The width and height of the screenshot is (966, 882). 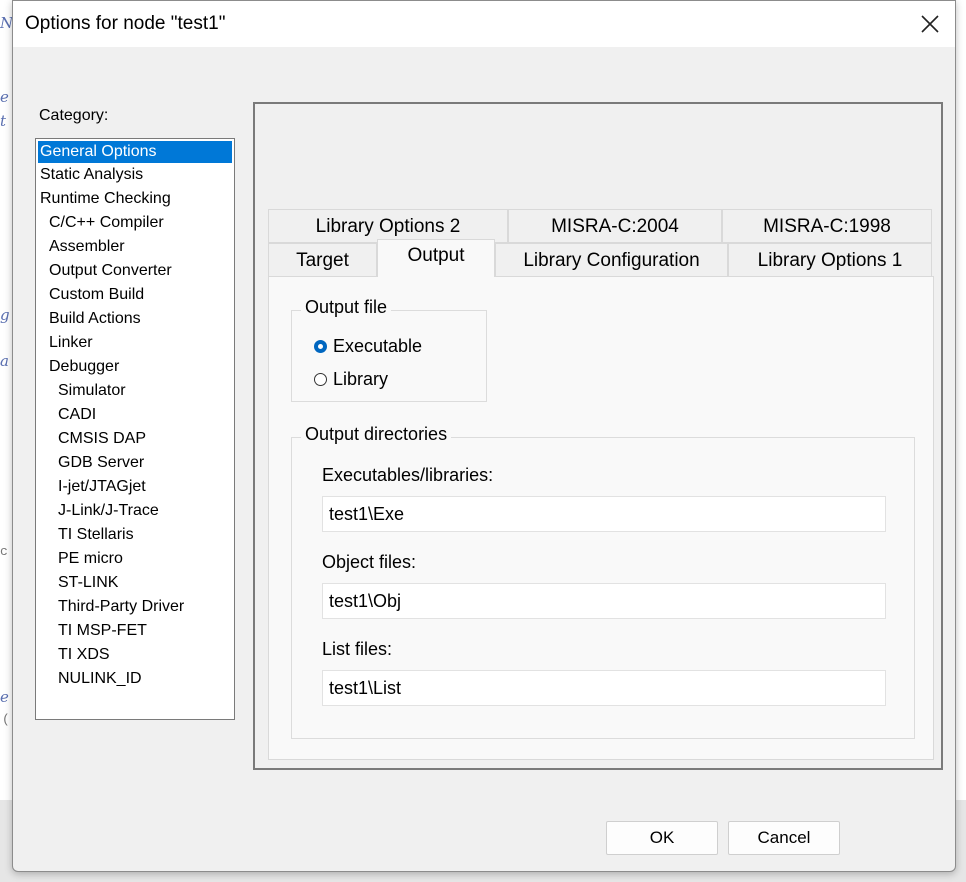 I want to click on object-files-label: Object files:, so click(x=369, y=562).